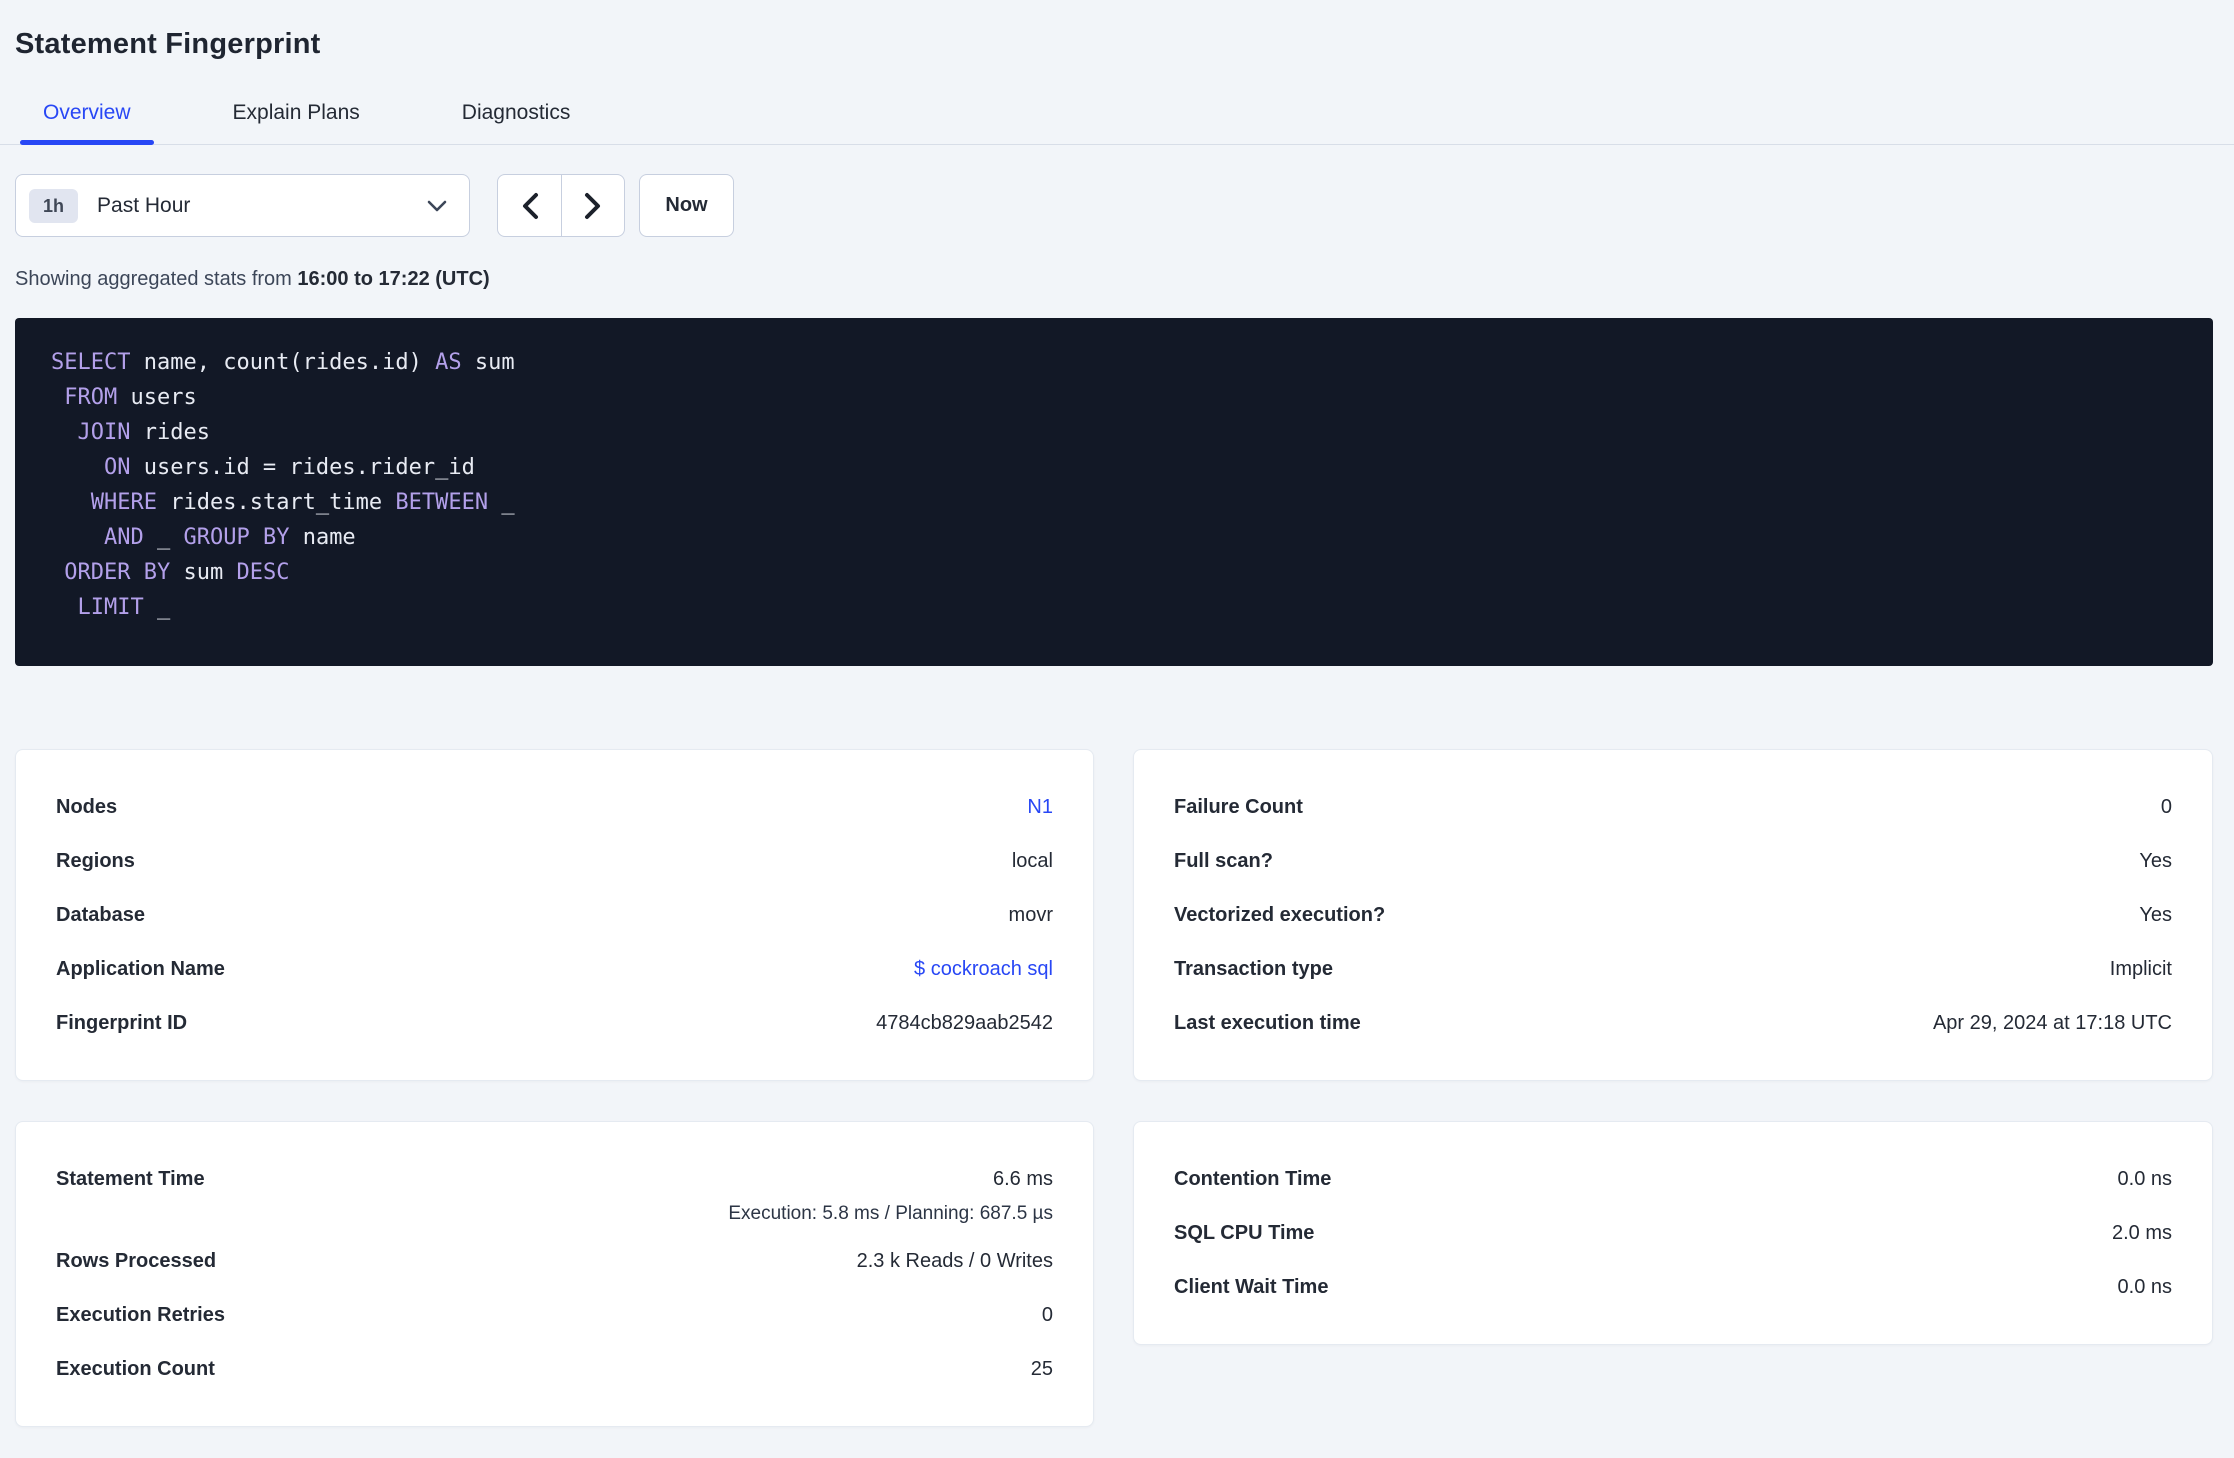  I want to click on stat-label: Client Wait Time, so click(1251, 1287).